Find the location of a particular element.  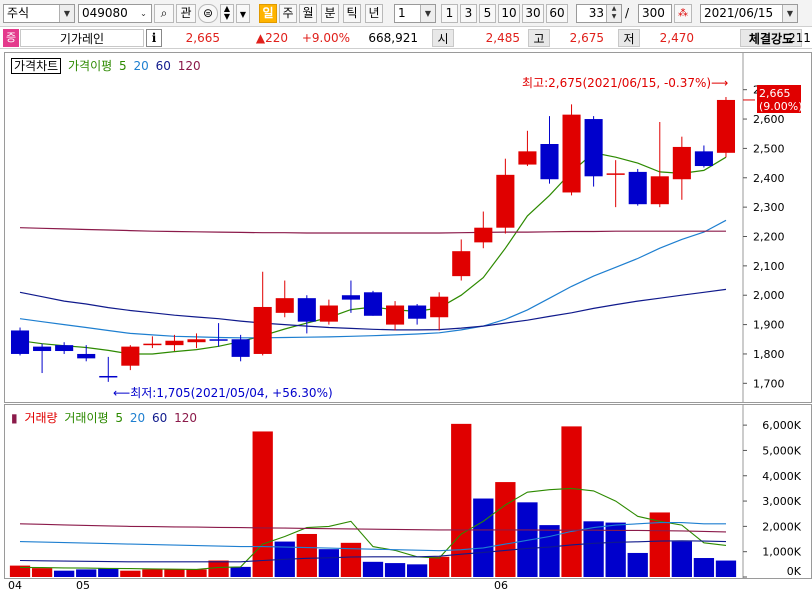

current-price-tag-value: 2,665 is located at coordinates (775, 93).